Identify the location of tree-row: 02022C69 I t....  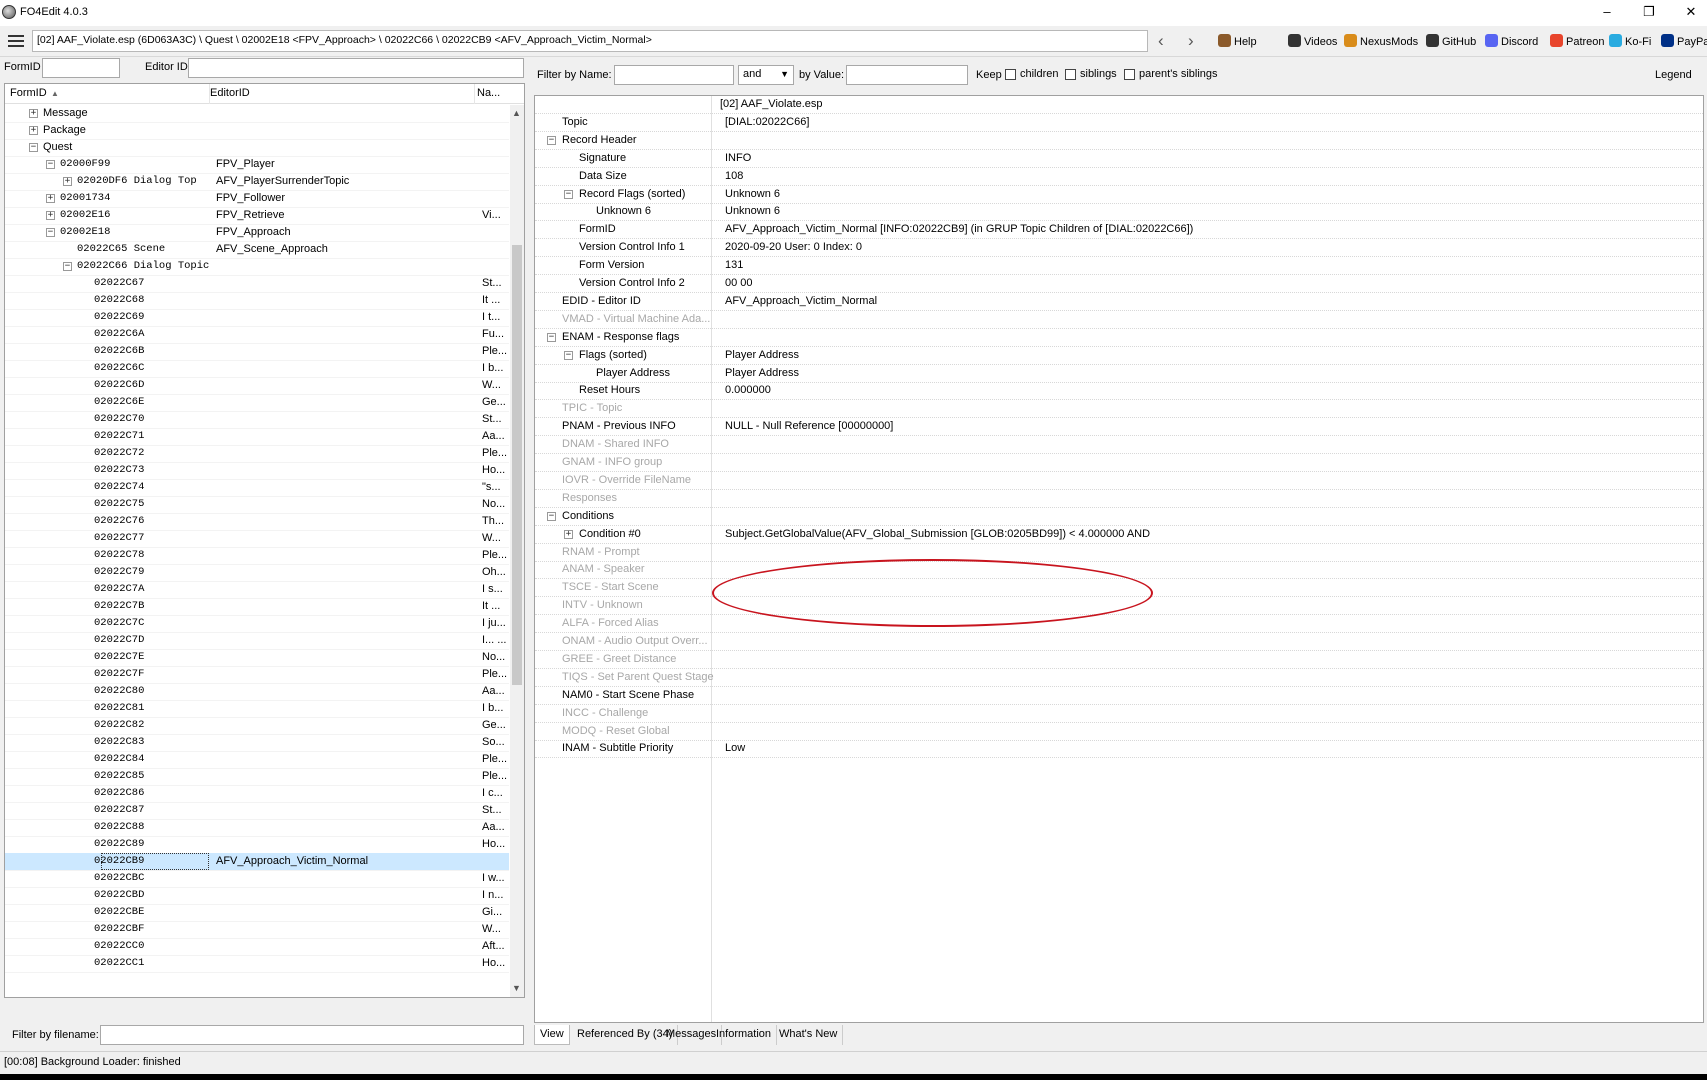
(257, 318).